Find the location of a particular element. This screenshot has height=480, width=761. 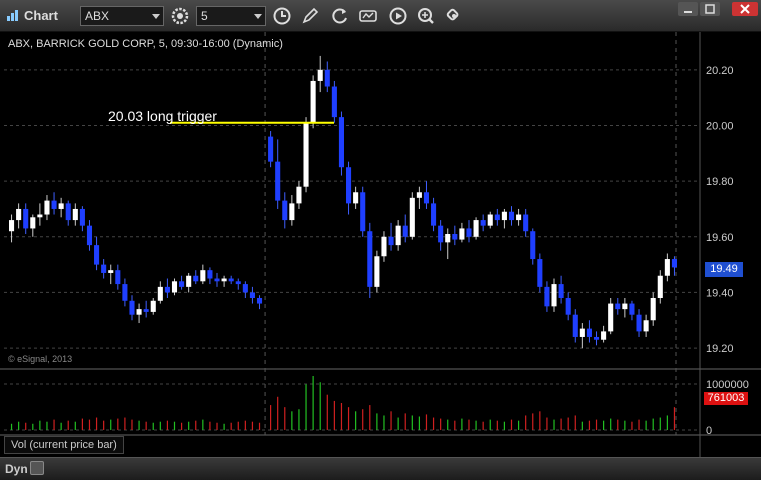

volume-axis: 1000000 0 is located at coordinates (727, 408).